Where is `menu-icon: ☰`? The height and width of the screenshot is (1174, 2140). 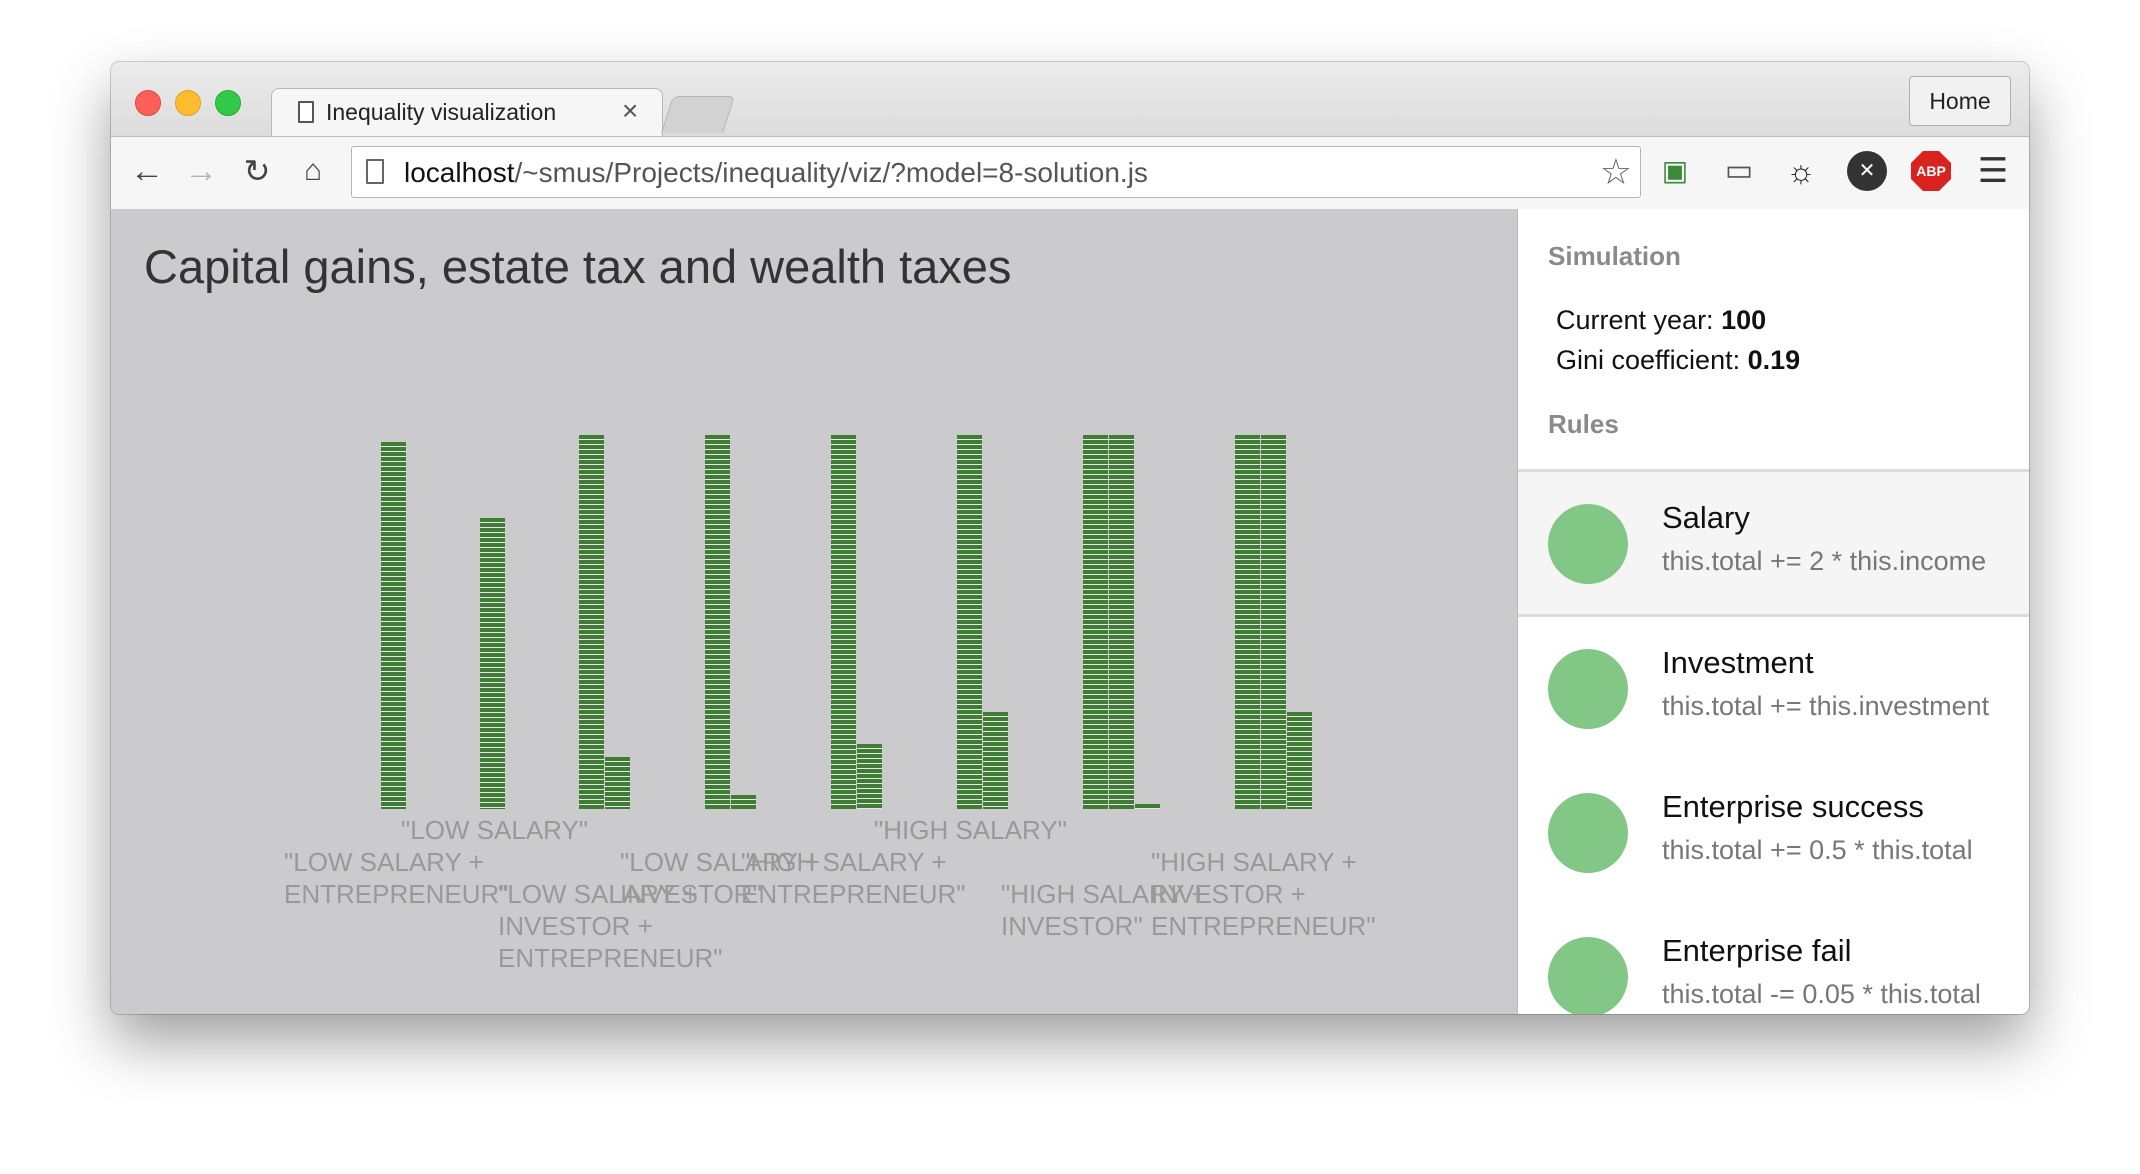 menu-icon: ☰ is located at coordinates (1993, 171).